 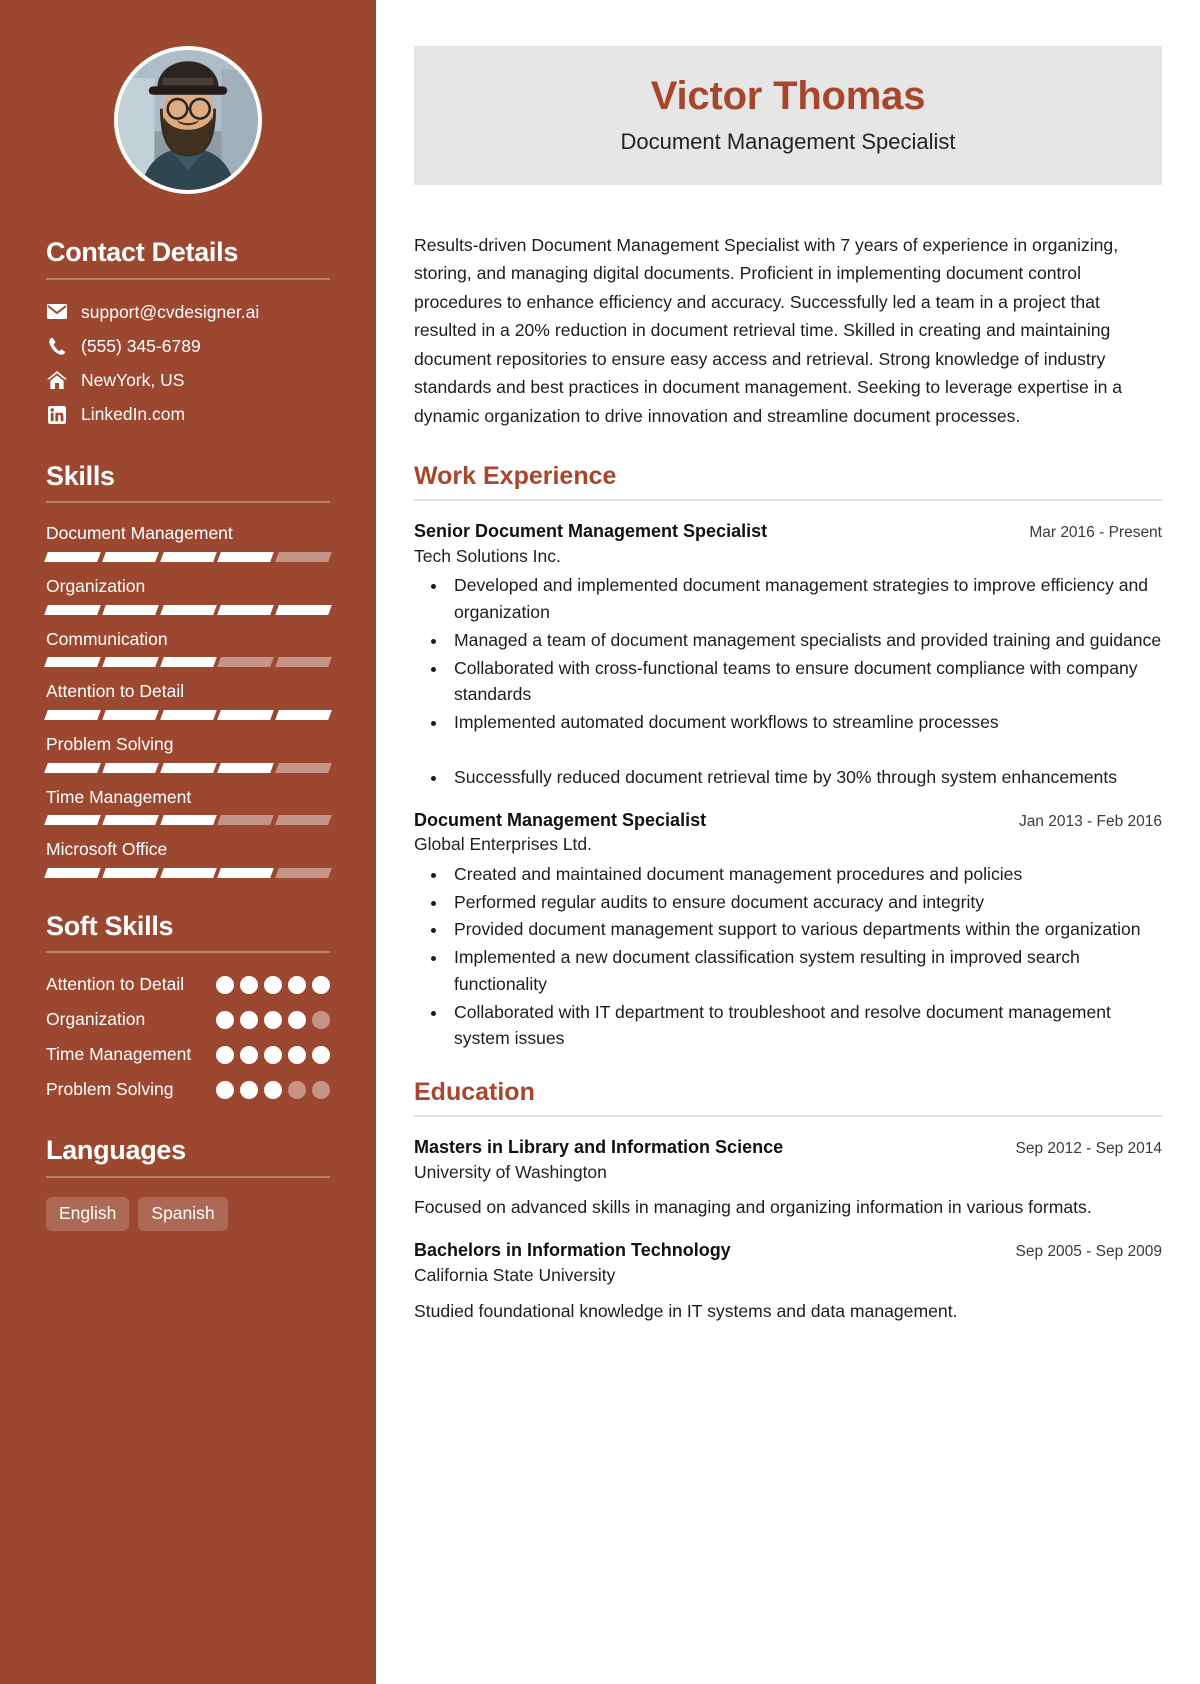 I want to click on institution-name: University of Washington, so click(x=510, y=1171).